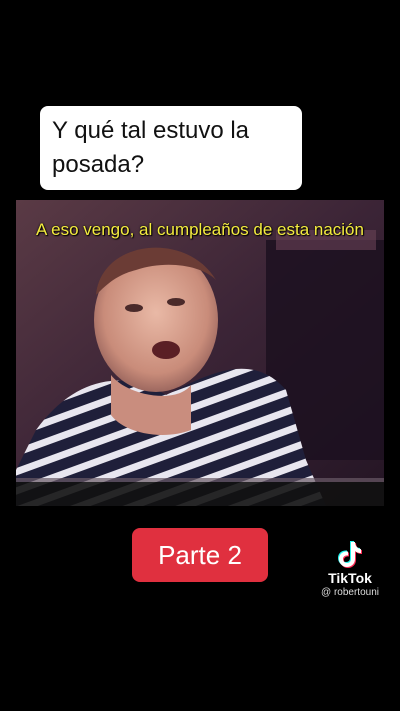 This screenshot has width=400, height=711. What do you see at coordinates (98, 164) in the screenshot?
I see `question-line-2: posada?` at bounding box center [98, 164].